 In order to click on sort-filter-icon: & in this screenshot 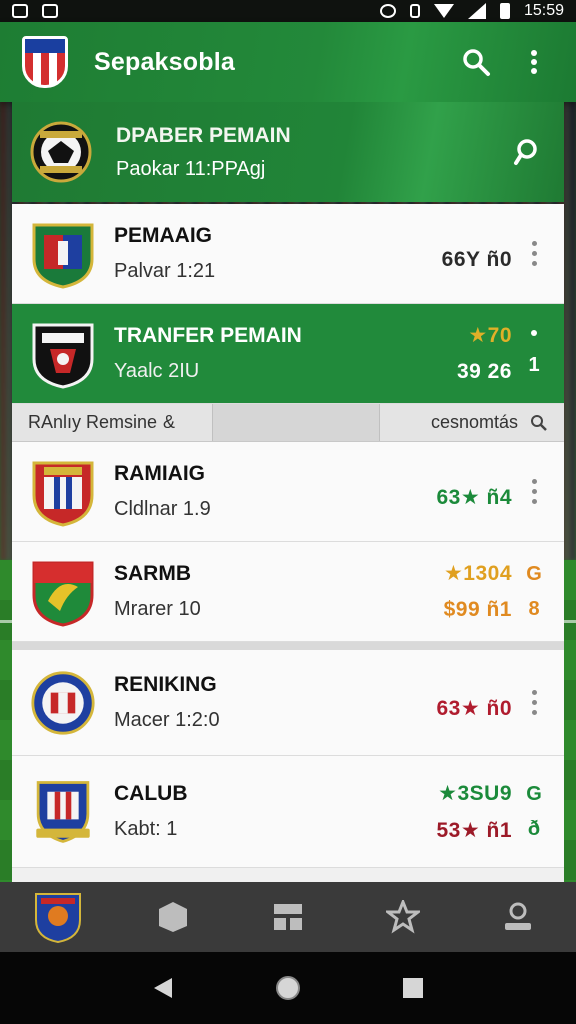, I will do `click(169, 422)`.